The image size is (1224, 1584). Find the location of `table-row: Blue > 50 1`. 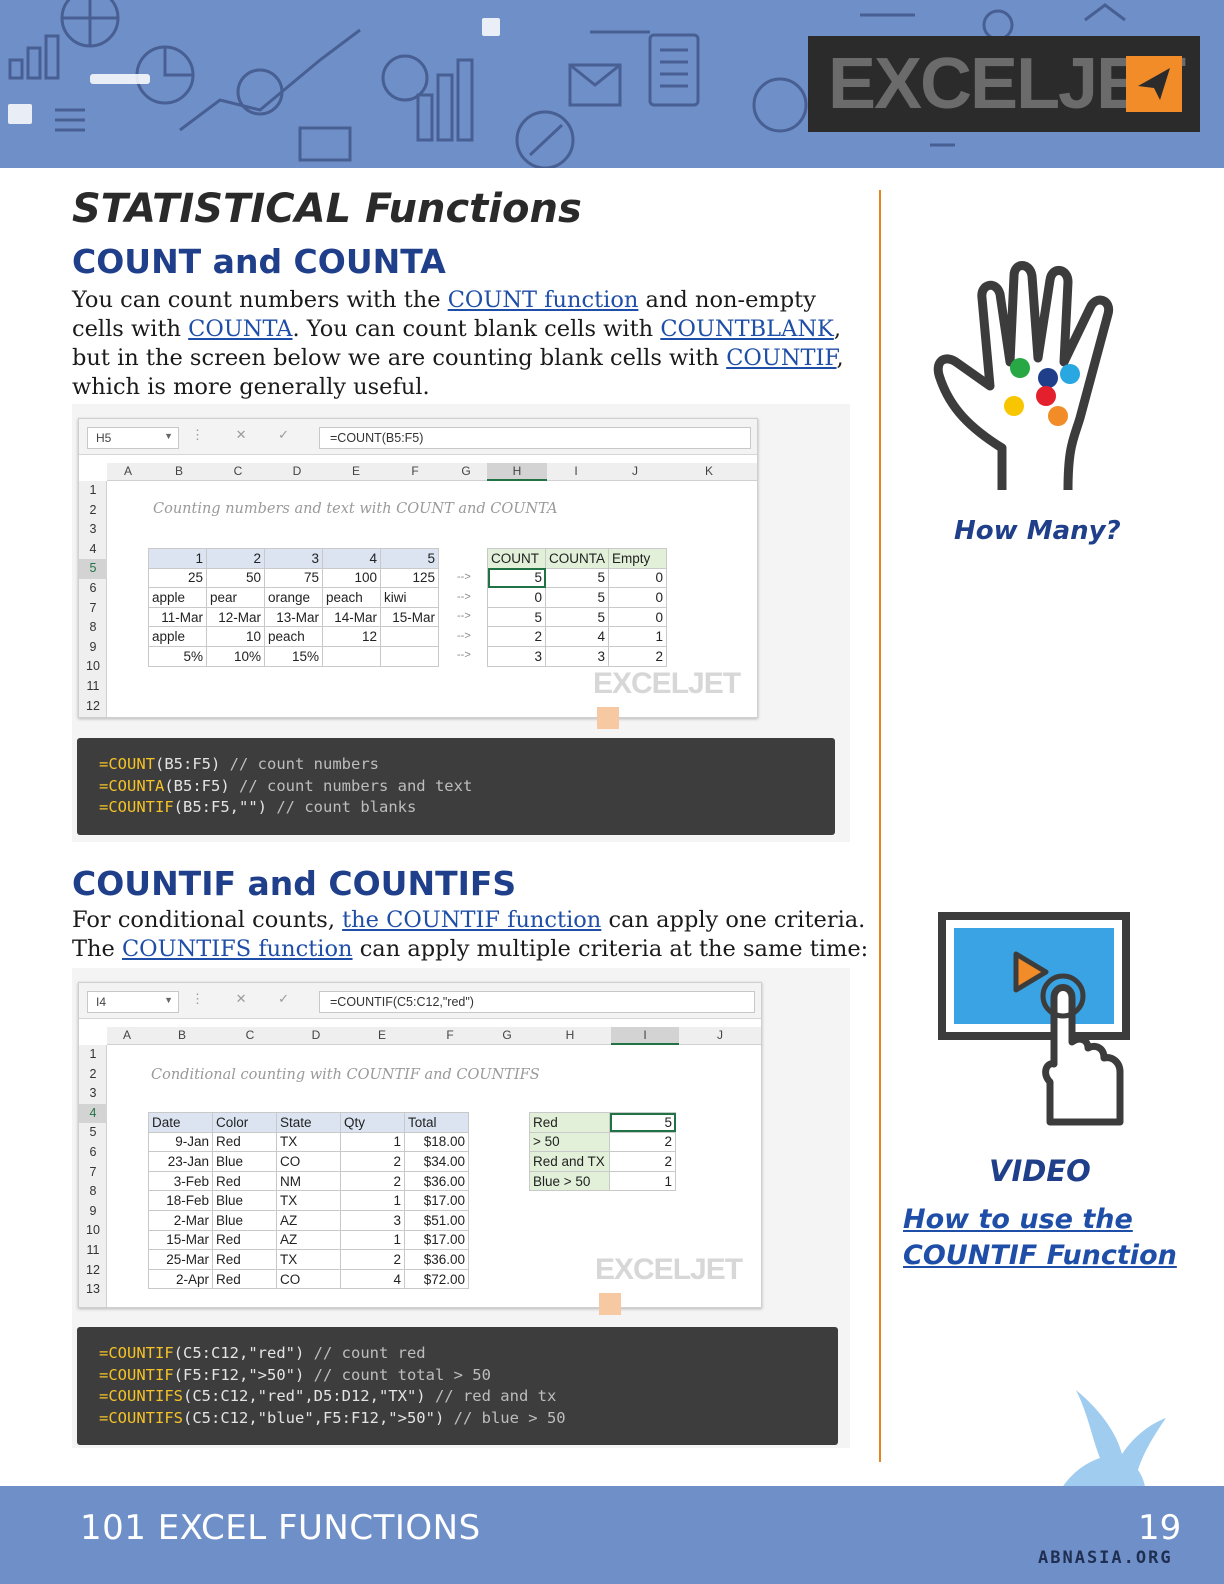

table-row: Blue > 50 1 is located at coordinates (602, 1181).